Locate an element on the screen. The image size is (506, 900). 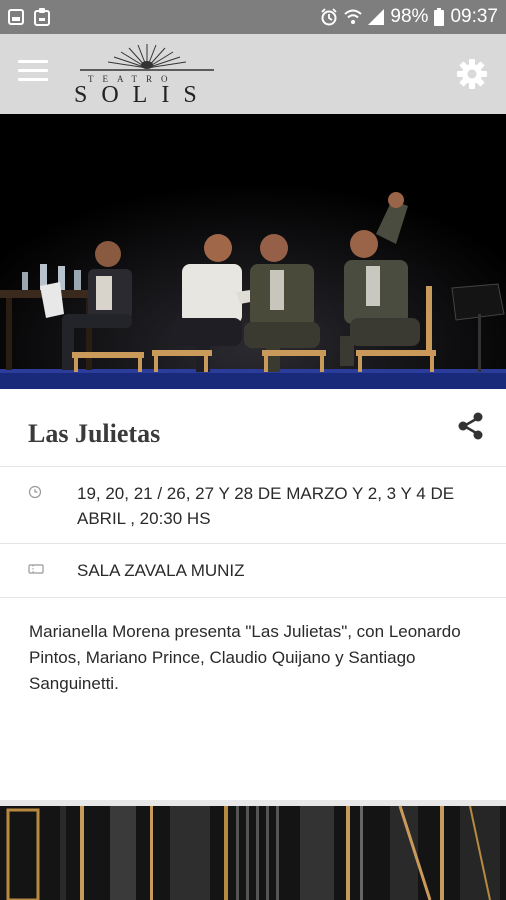
sunburst-logo-icon is located at coordinates (147, 57).